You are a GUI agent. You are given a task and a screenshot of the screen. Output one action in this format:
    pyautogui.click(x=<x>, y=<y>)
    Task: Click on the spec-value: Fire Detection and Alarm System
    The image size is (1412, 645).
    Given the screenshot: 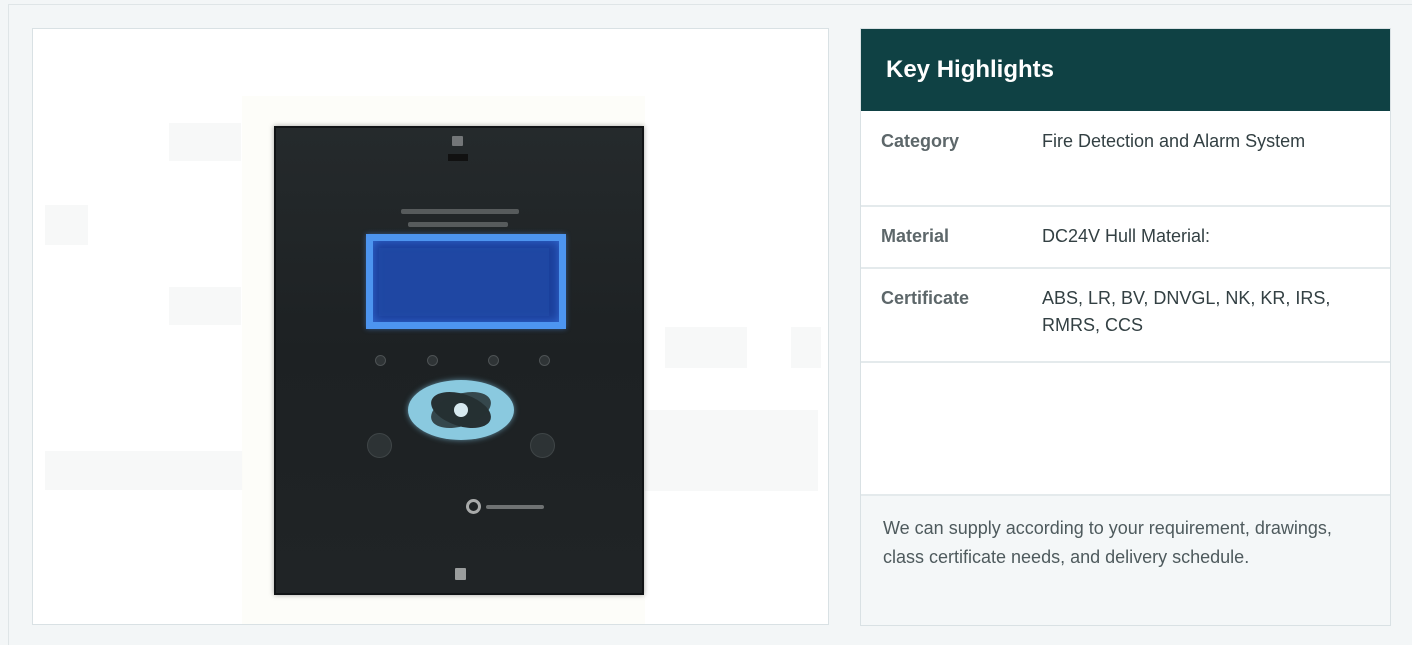 What is the action you would take?
    pyautogui.click(x=1174, y=141)
    